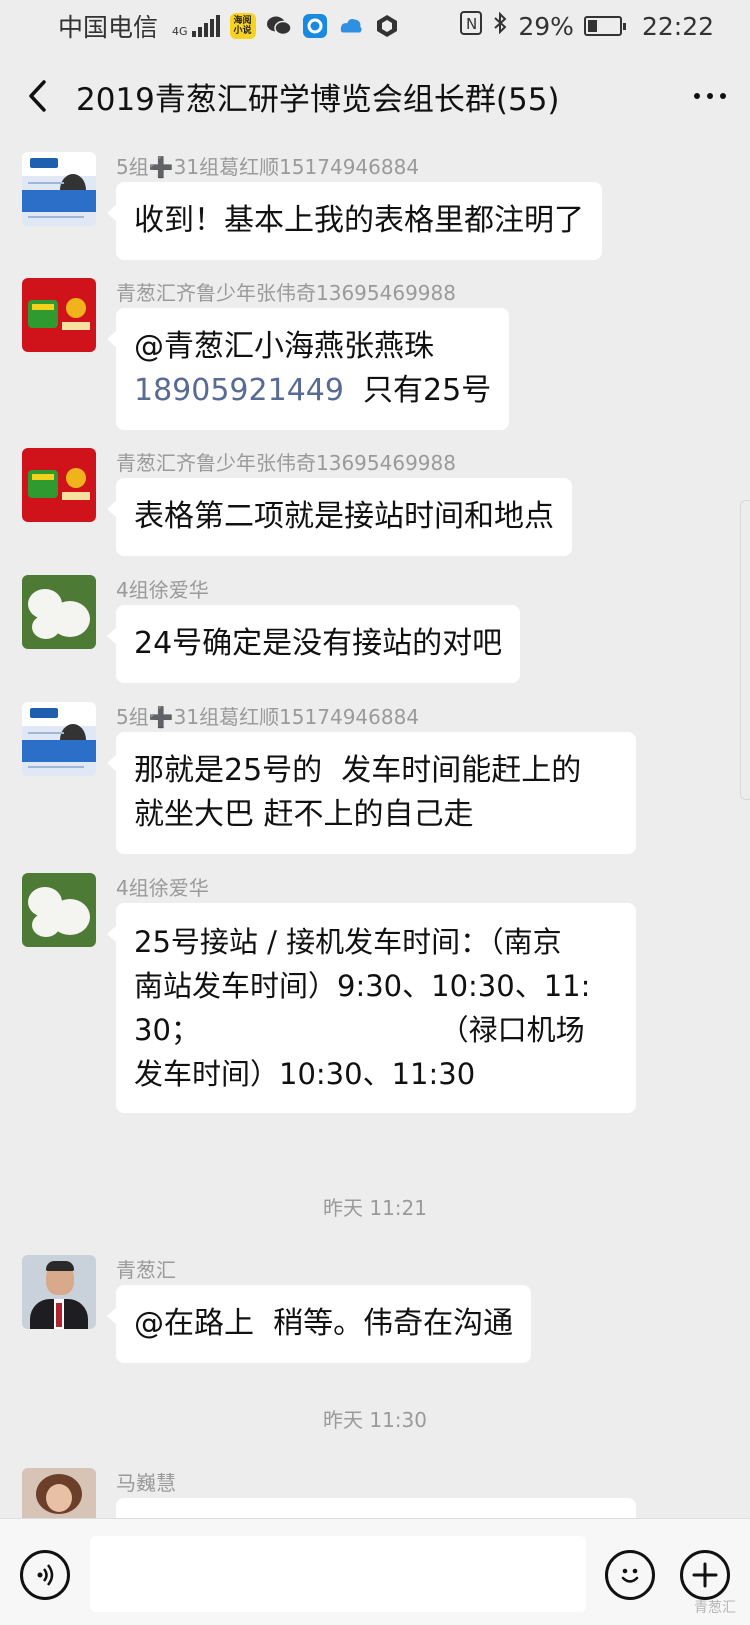 The height and width of the screenshot is (1625, 750). Describe the element at coordinates (319, 1324) in the screenshot. I see `message-bubble: @在路上 稍等。伟奇在沟通` at that location.